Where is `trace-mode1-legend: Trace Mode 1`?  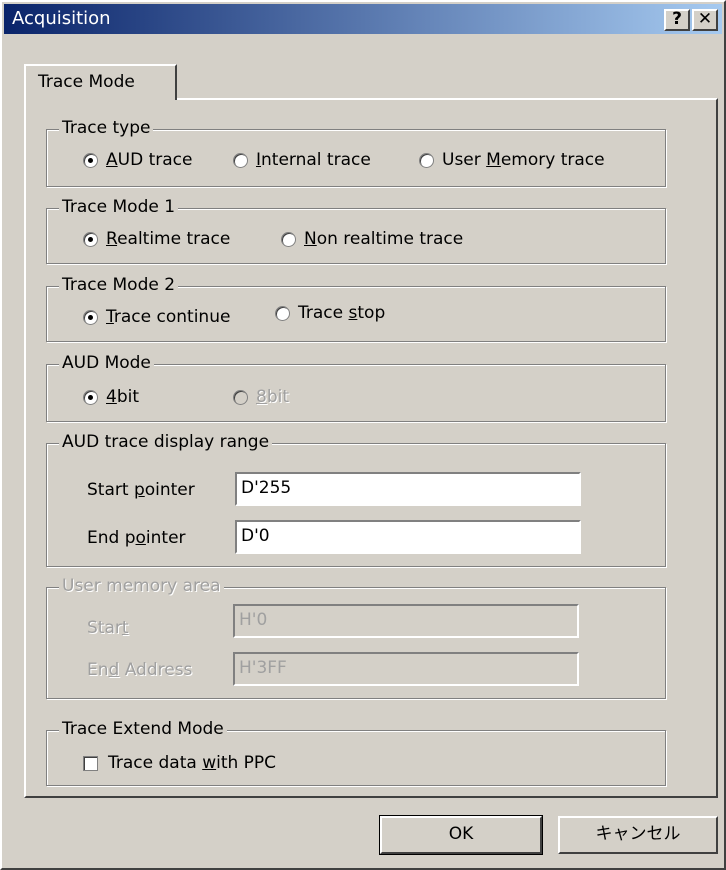 trace-mode1-legend: Trace Mode 1 is located at coordinates (119, 207).